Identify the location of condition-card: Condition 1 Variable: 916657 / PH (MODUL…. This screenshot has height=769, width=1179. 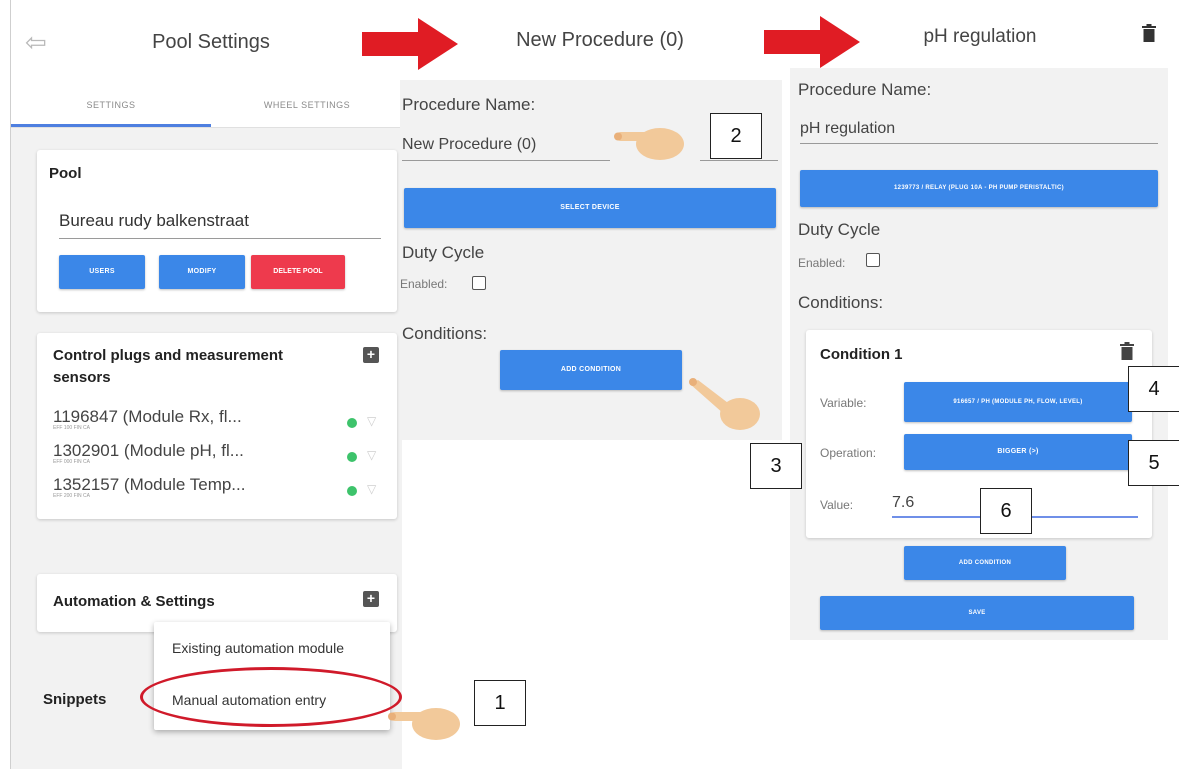
(979, 434).